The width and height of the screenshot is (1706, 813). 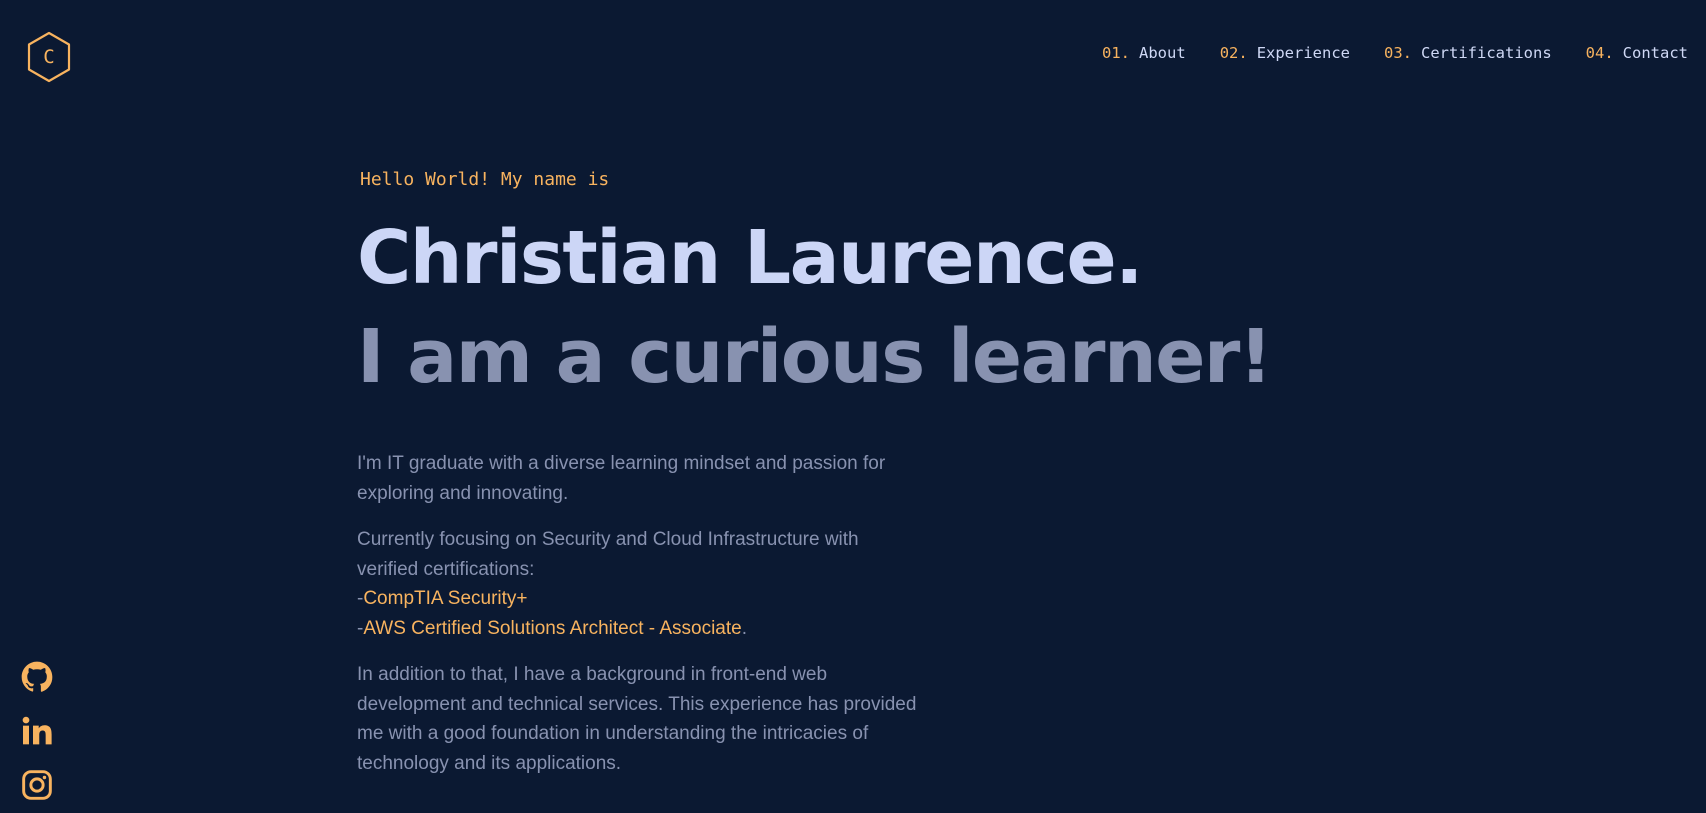 I want to click on logo-letter: C, so click(x=49, y=57).